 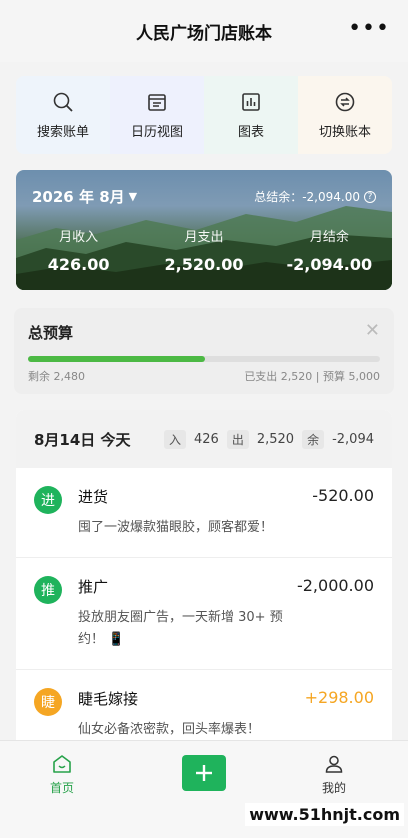 I want to click on user-icon, so click(x=334, y=764).